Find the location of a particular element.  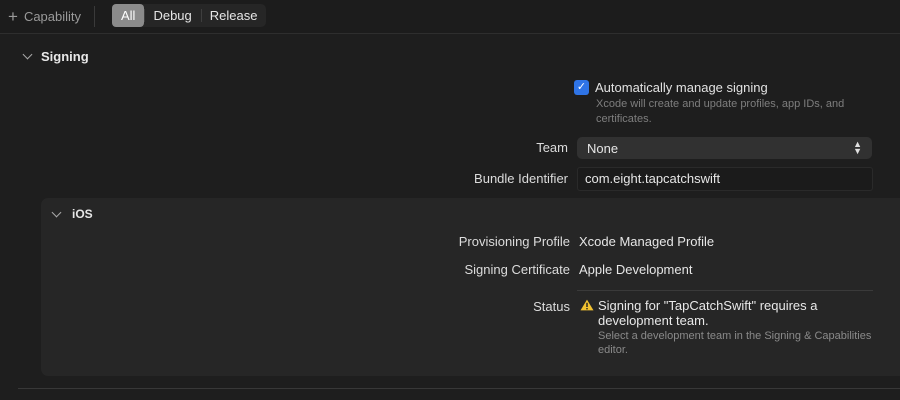

signing-section-title: Signing is located at coordinates (65, 56).